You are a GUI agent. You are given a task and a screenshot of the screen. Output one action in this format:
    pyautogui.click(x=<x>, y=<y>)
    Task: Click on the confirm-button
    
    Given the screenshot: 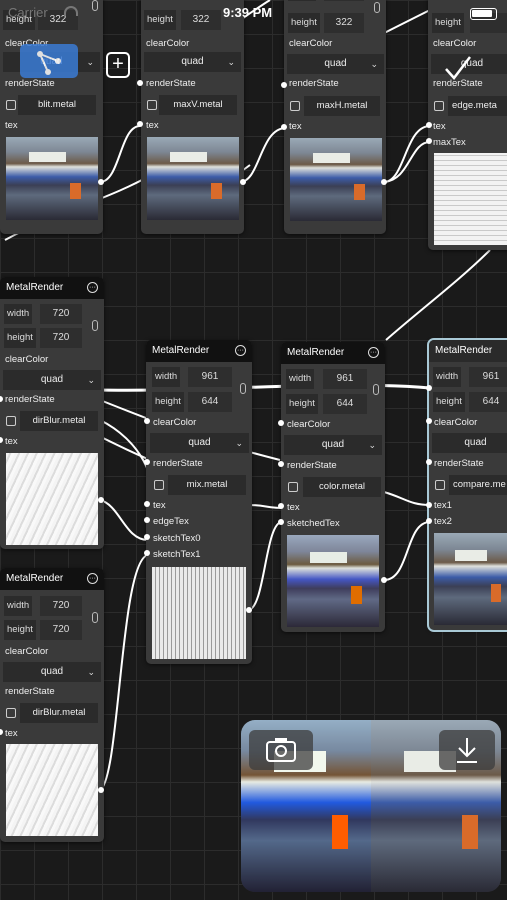 What is the action you would take?
    pyautogui.click(x=458, y=68)
    